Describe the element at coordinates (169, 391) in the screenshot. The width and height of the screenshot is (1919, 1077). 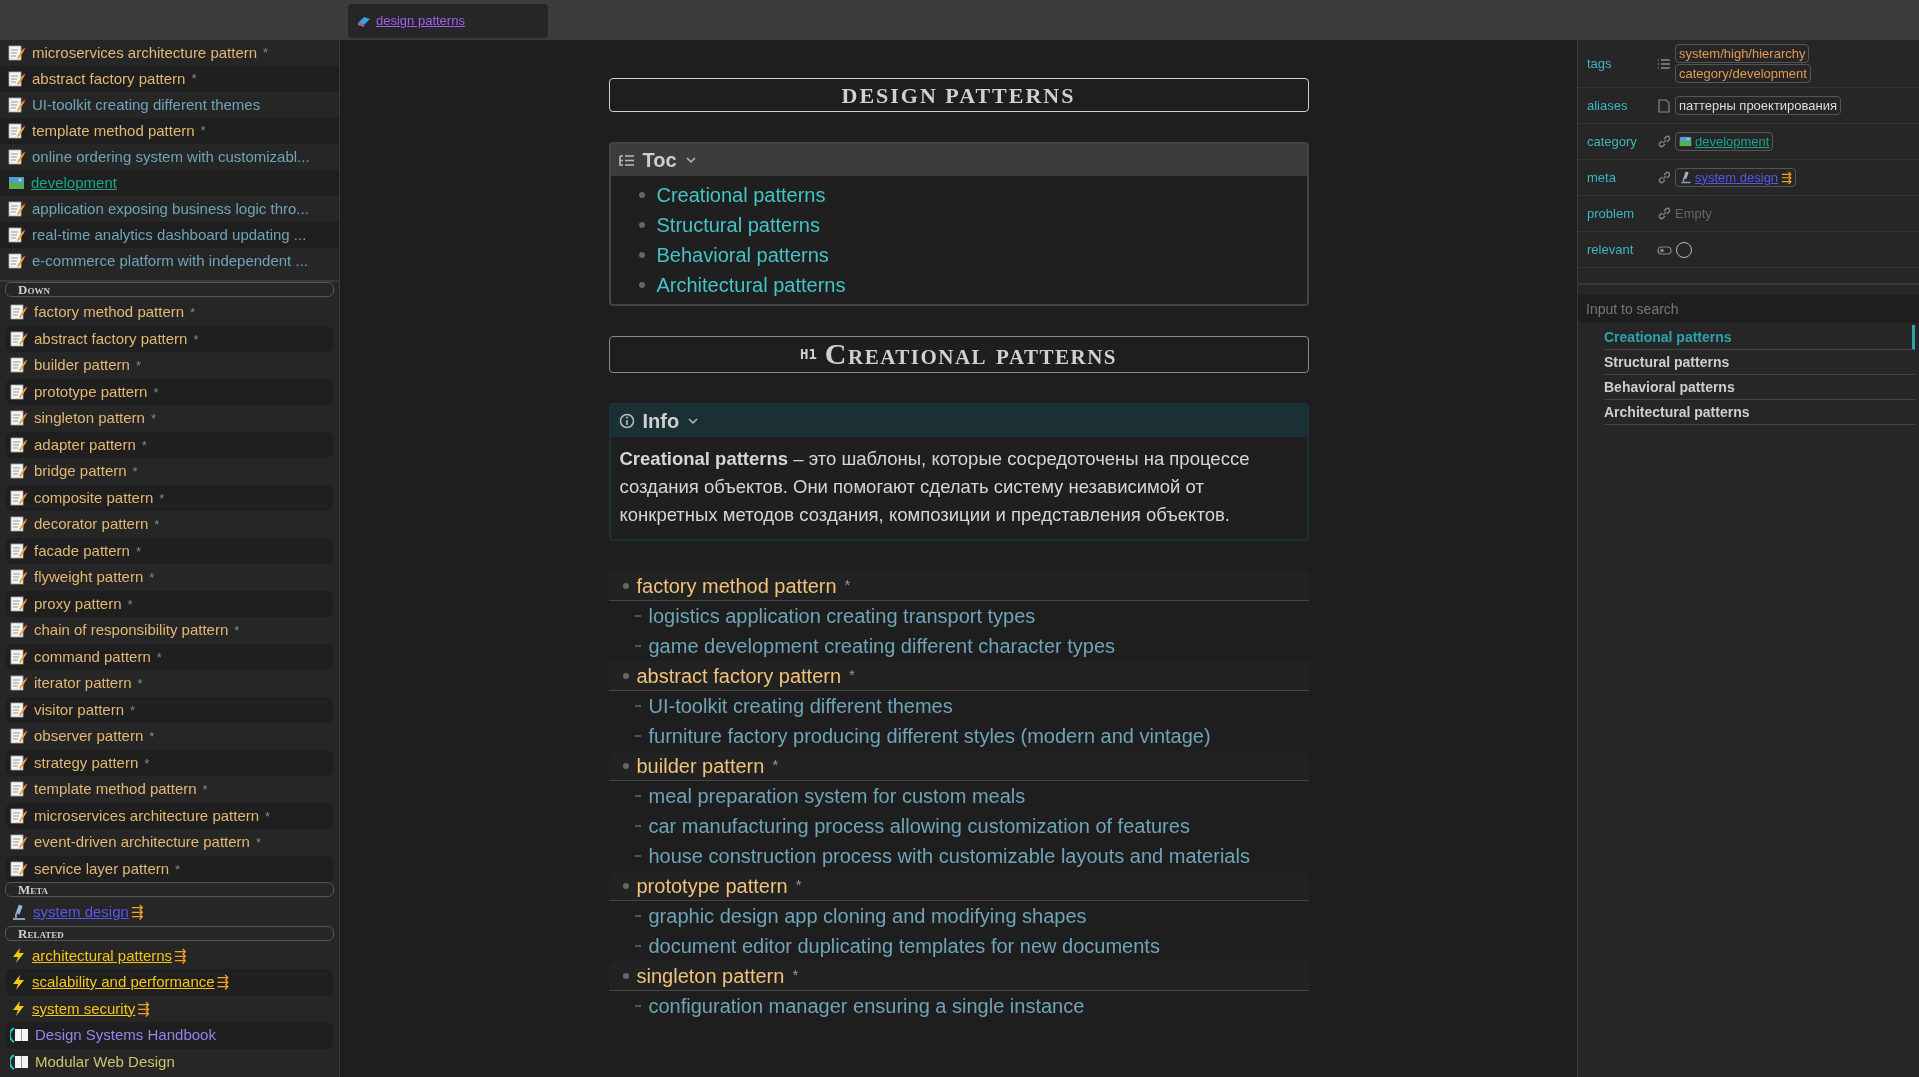
I see `sidebar-item: prototype pattern *` at that location.